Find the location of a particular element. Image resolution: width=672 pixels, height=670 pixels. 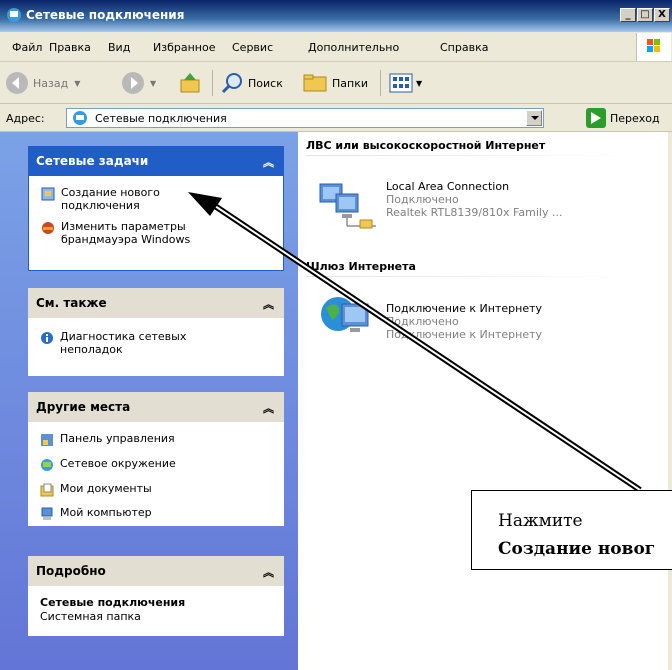

menu-edit: Правка is located at coordinates (70, 47).